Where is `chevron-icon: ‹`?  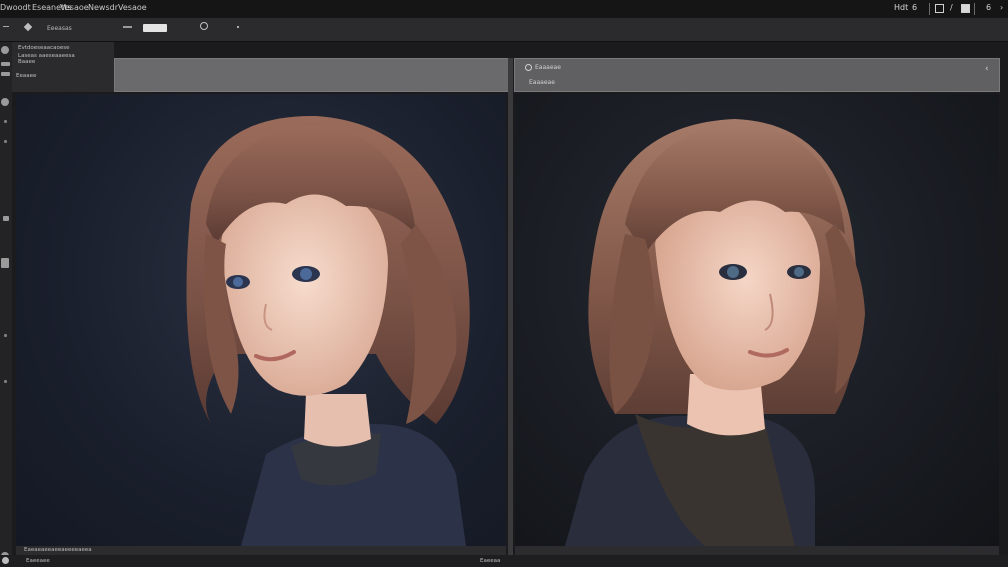 chevron-icon: ‹ is located at coordinates (987, 69).